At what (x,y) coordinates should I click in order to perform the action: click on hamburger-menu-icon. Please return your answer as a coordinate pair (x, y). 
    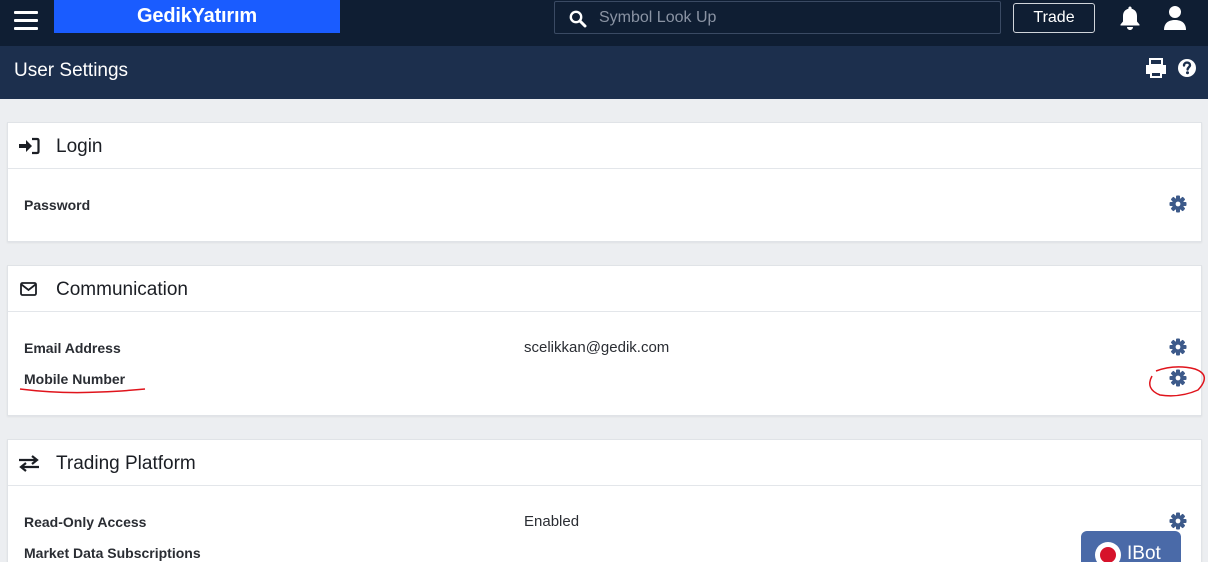
    Looking at the image, I should click on (26, 21).